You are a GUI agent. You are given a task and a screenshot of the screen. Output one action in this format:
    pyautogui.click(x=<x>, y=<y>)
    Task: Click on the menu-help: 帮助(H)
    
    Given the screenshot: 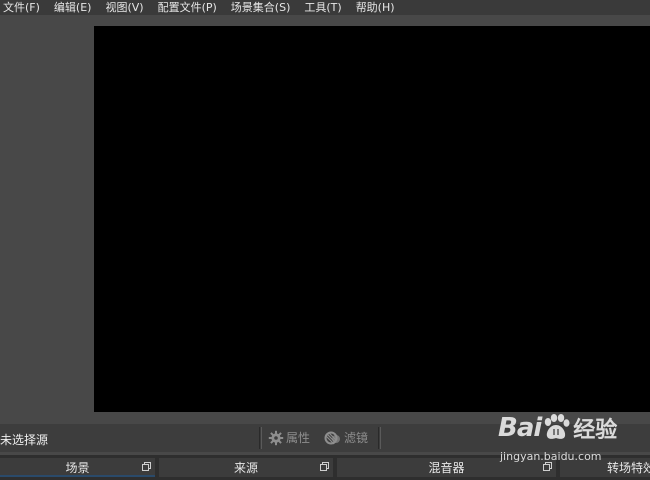 What is the action you would take?
    pyautogui.click(x=375, y=7)
    